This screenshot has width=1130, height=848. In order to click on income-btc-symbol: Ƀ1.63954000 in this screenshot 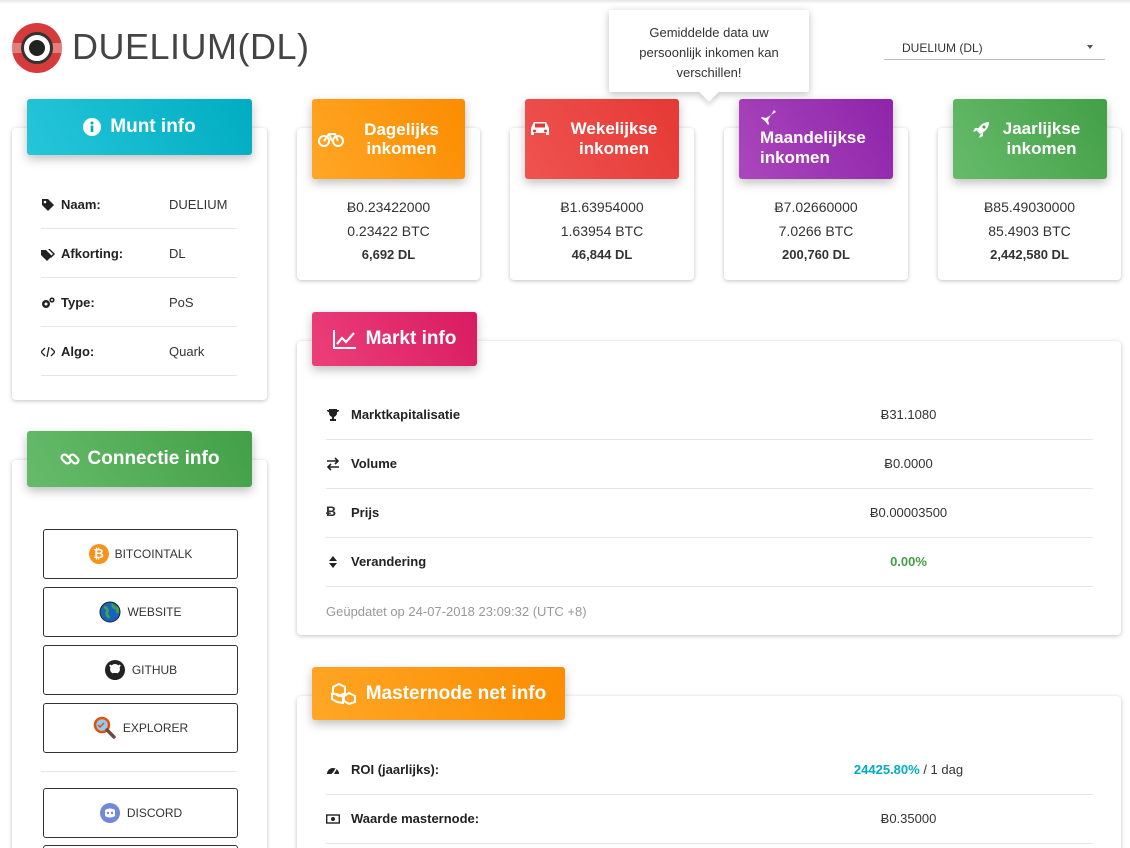, I will do `click(602, 207)`.